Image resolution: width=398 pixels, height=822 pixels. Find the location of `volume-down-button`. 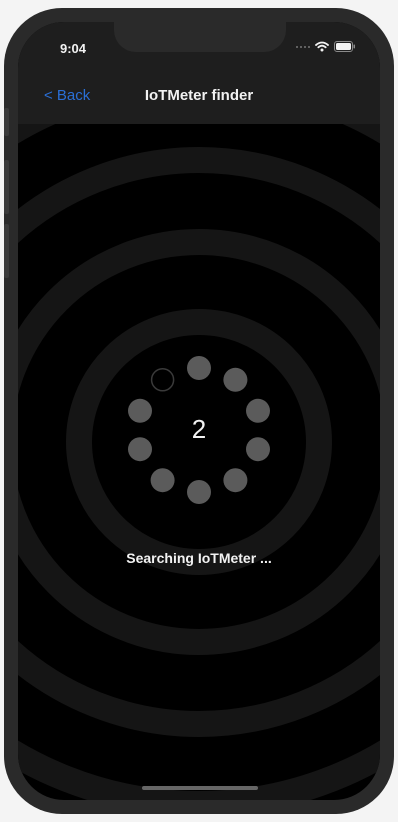

volume-down-button is located at coordinates (6, 251).